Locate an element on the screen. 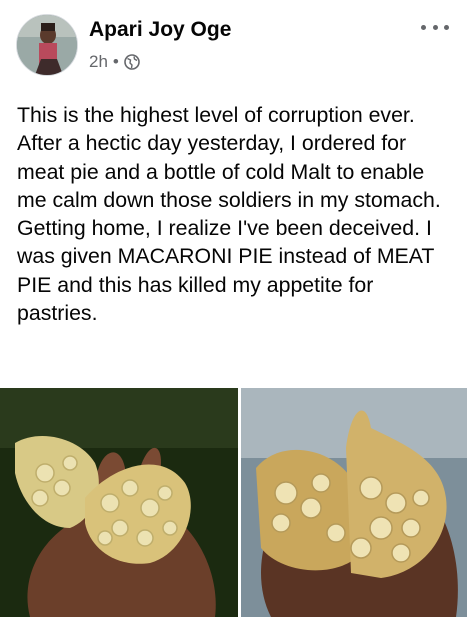 The height and width of the screenshot is (617, 467). author-name: Apari Joy Oge is located at coordinates (160, 30).